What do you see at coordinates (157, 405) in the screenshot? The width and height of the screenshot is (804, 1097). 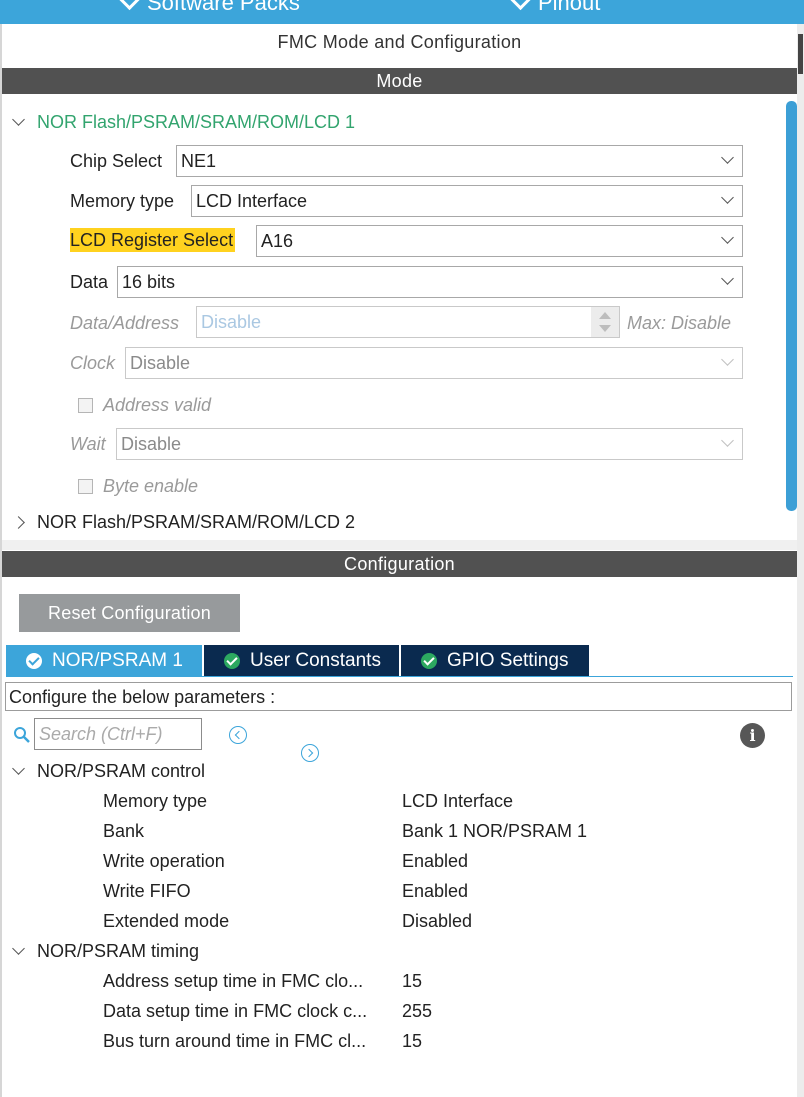 I see `address-valid-label: Address valid` at bounding box center [157, 405].